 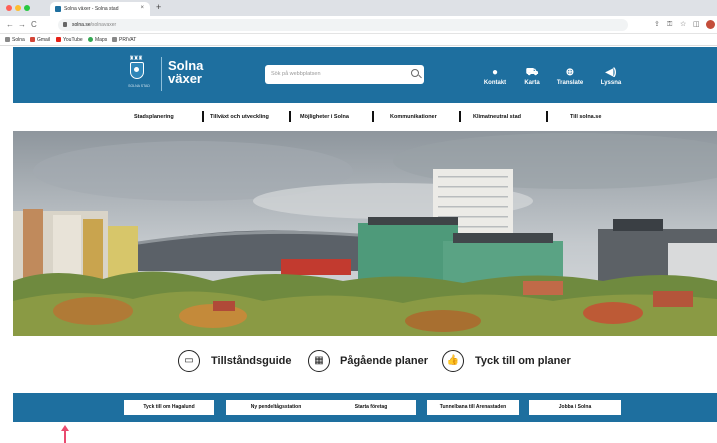 What do you see at coordinates (611, 72) in the screenshot?
I see `speaker-icon: ◀)` at bounding box center [611, 72].